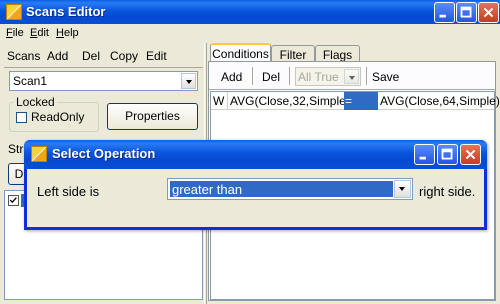  Describe the element at coordinates (444, 12) in the screenshot. I see `minimize-button` at that location.